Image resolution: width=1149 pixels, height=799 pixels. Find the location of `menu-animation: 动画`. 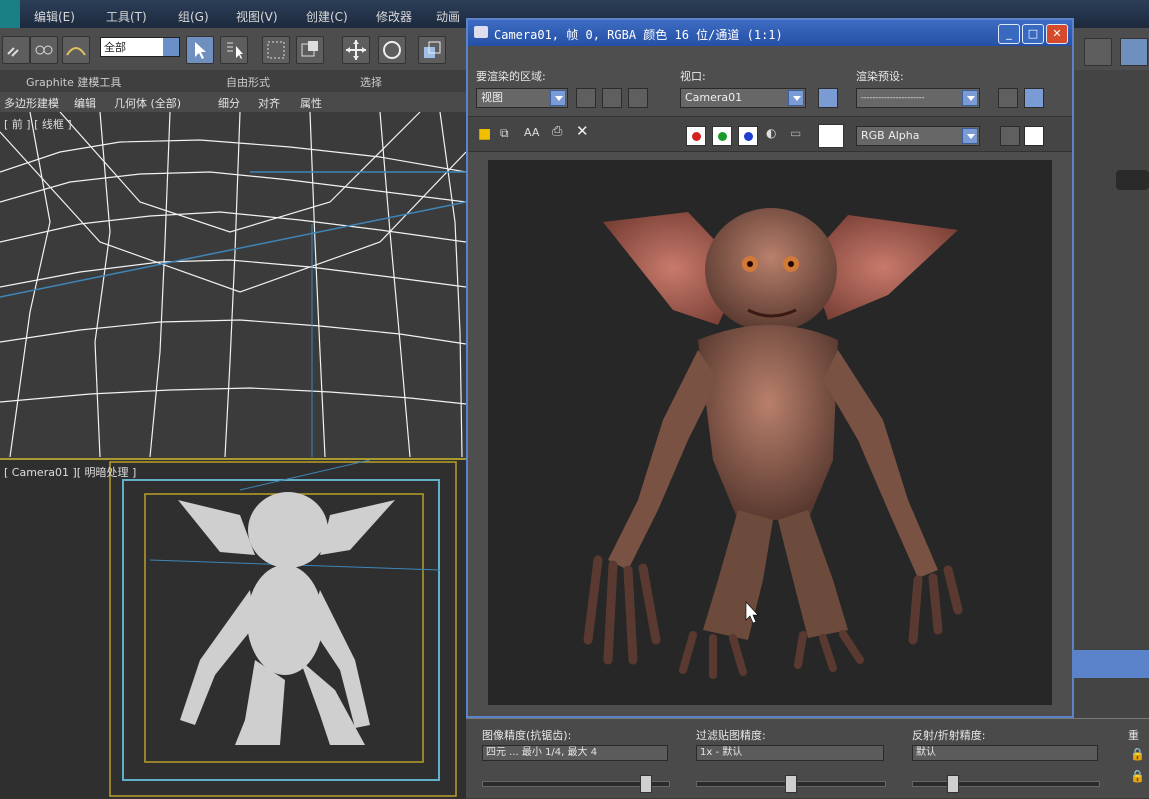

menu-animation: 动画 is located at coordinates (448, 16).